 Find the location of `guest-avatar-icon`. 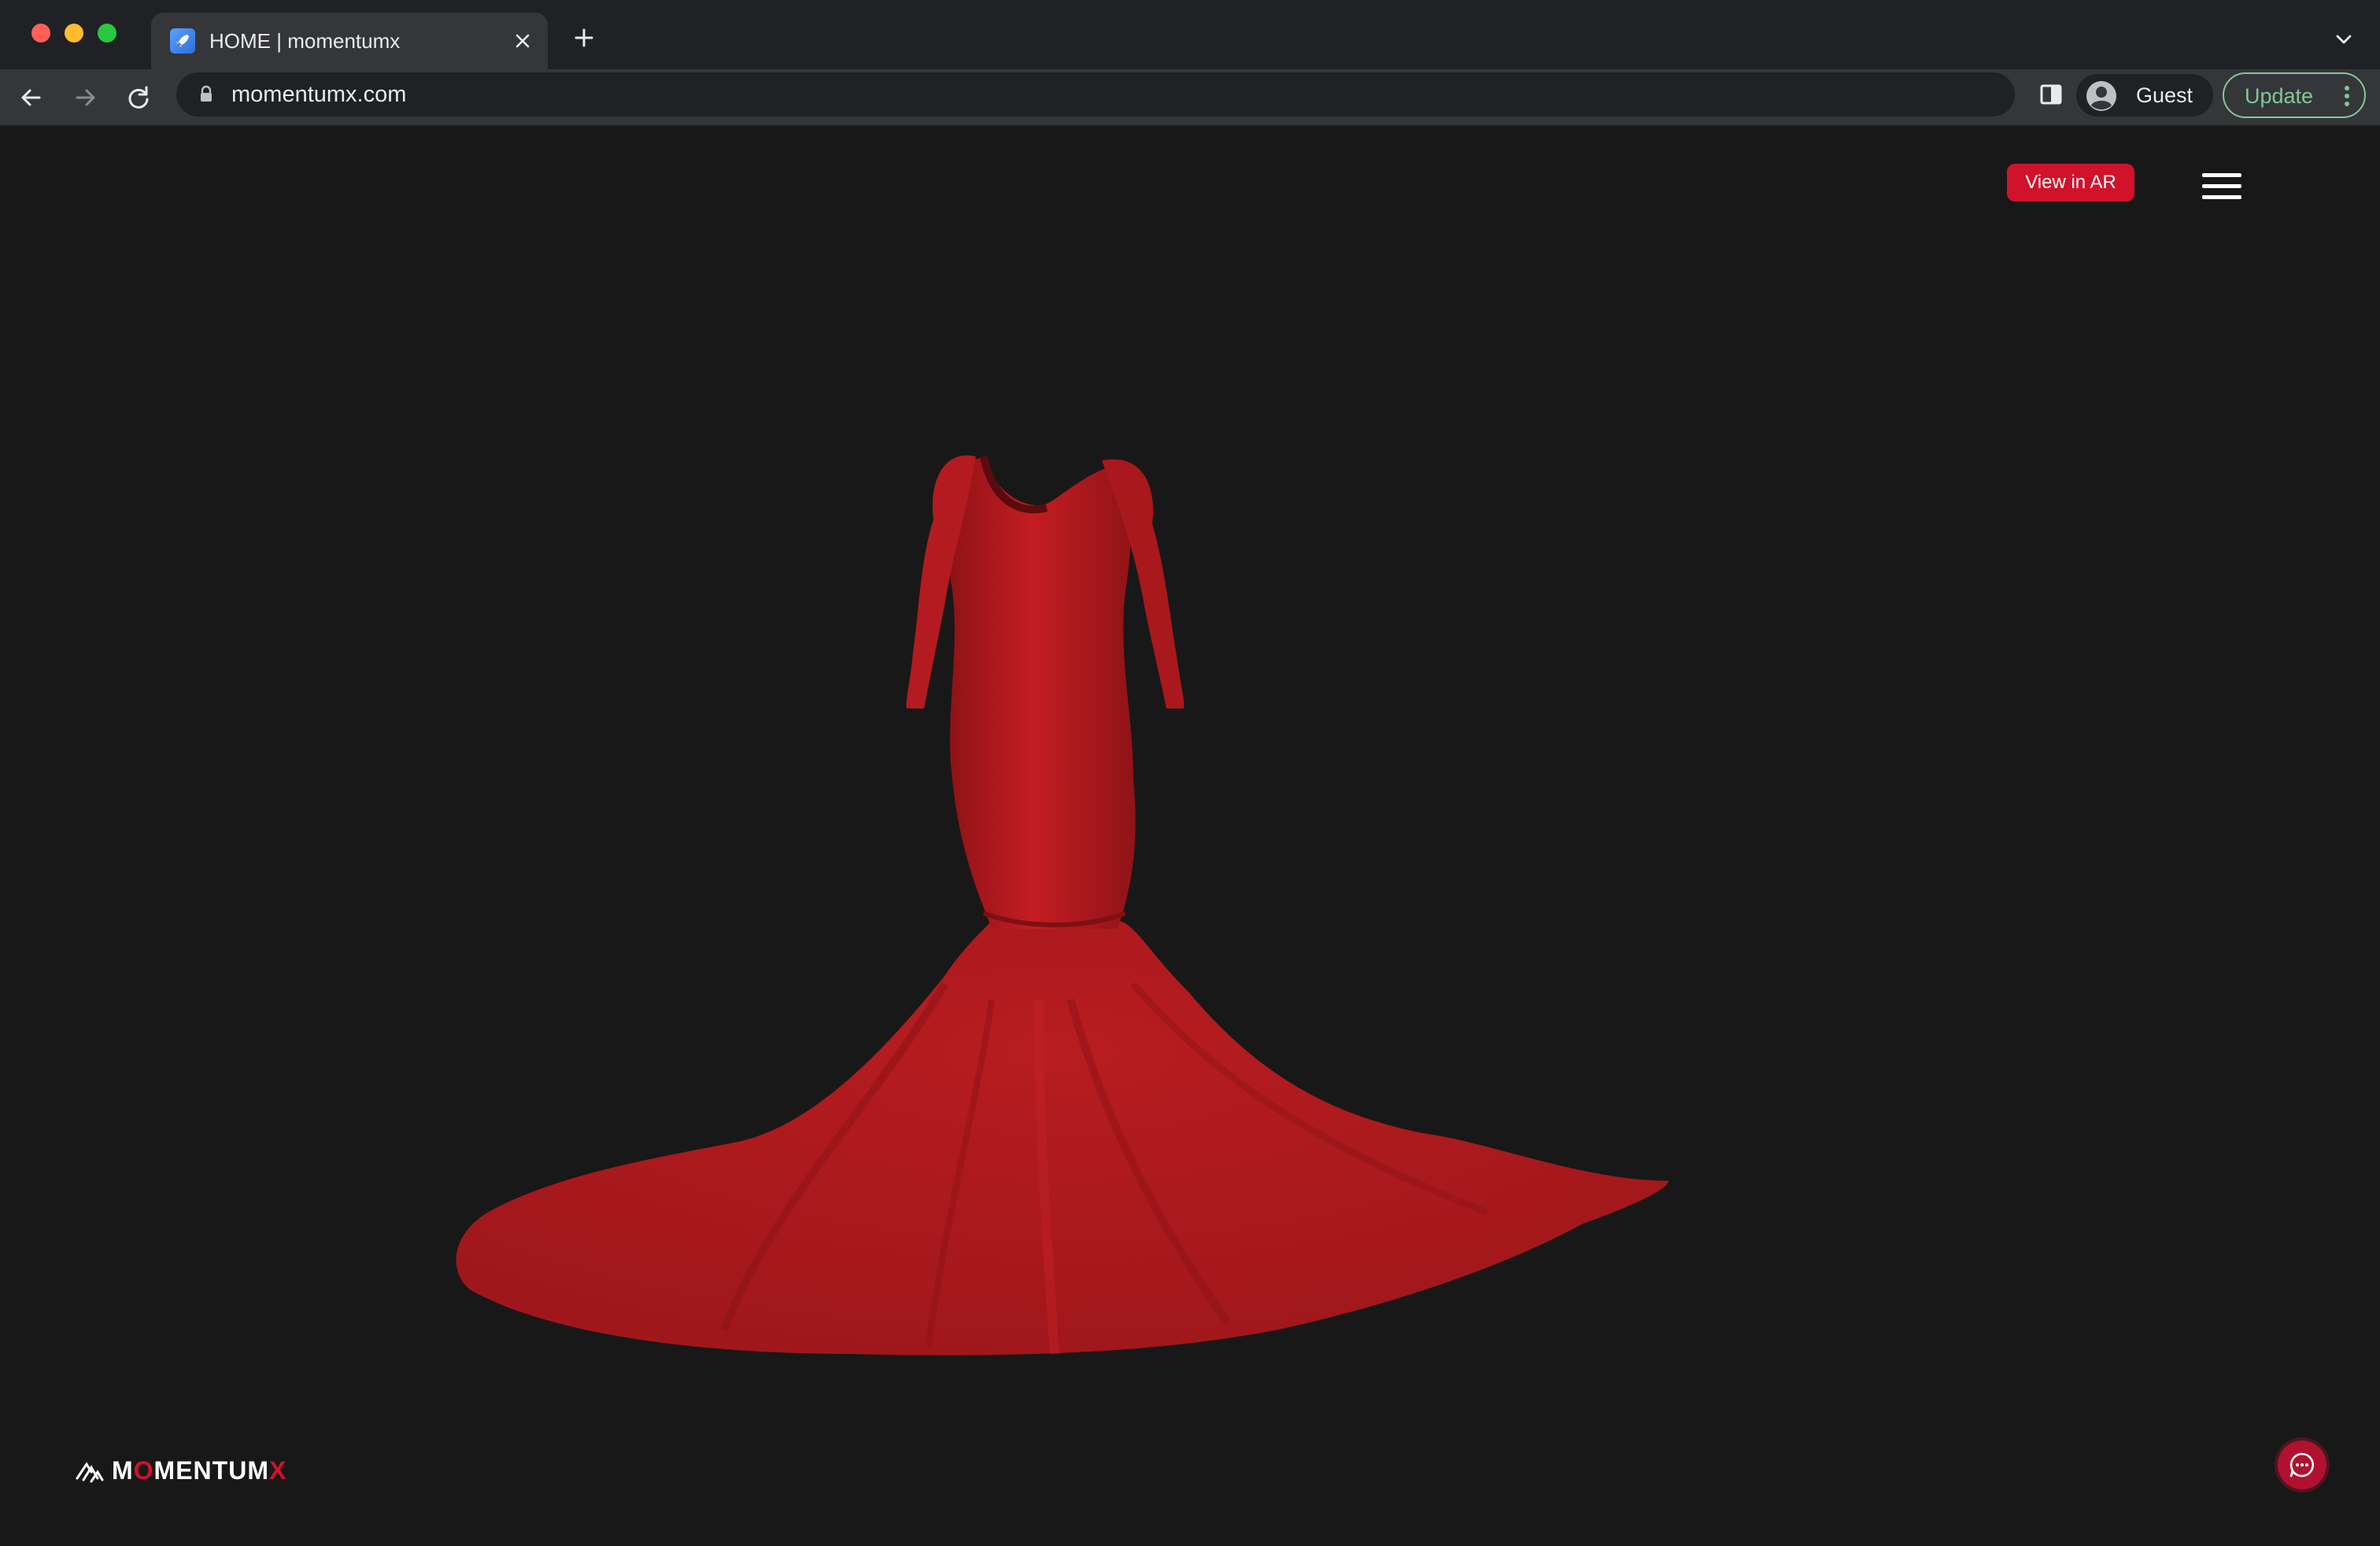

guest-avatar-icon is located at coordinates (2101, 96).